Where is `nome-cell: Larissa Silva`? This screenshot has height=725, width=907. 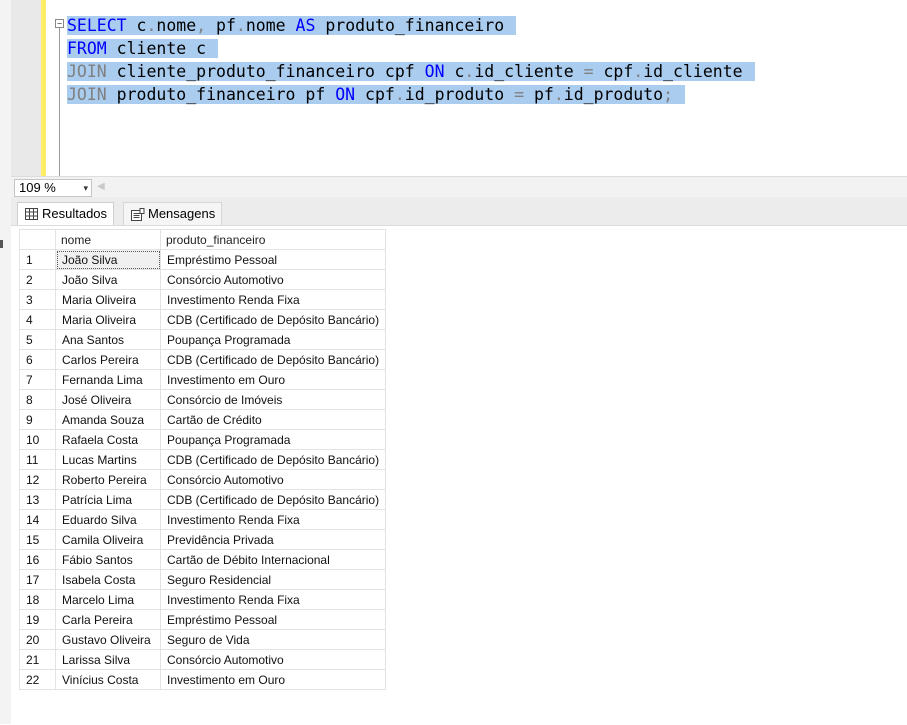 nome-cell: Larissa Silva is located at coordinates (108, 659).